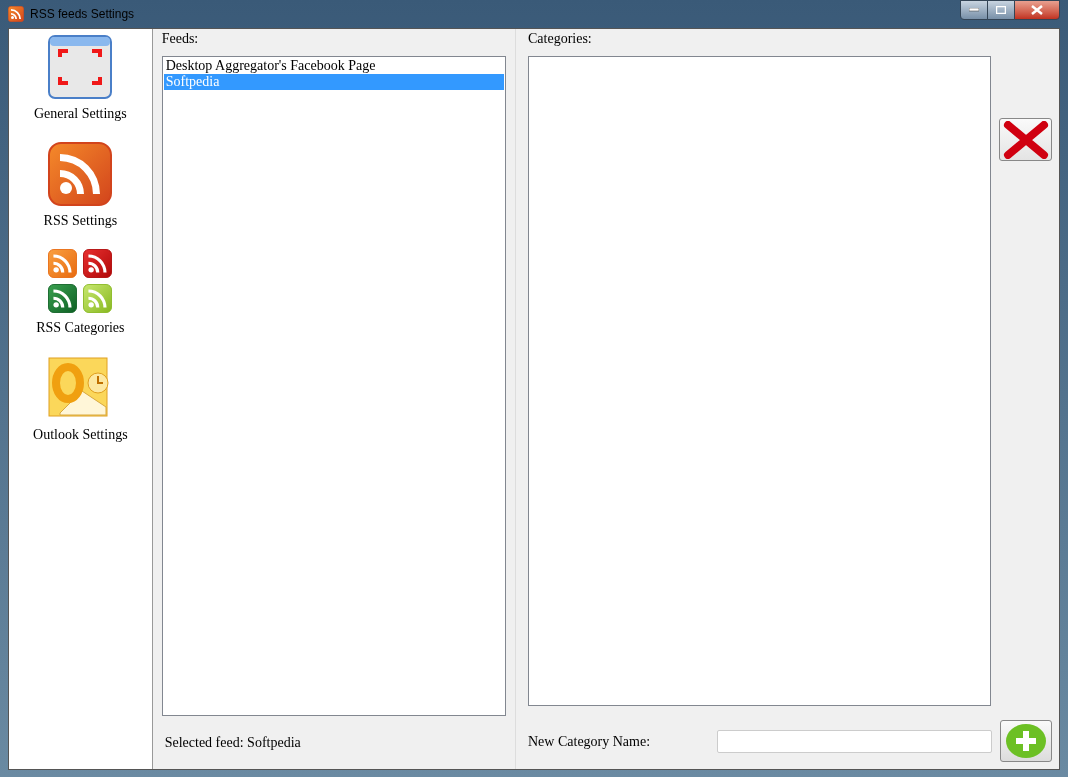 This screenshot has width=1068, height=777. What do you see at coordinates (333, 66) in the screenshot?
I see `feed-item: Desktop Aggregator's Facebook Page` at bounding box center [333, 66].